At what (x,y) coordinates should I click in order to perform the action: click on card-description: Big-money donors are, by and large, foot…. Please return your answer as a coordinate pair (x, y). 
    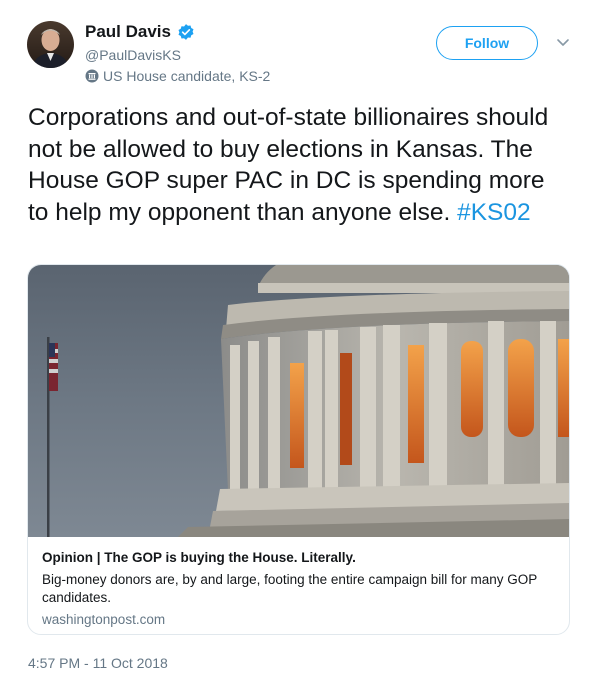
    Looking at the image, I should click on (290, 588).